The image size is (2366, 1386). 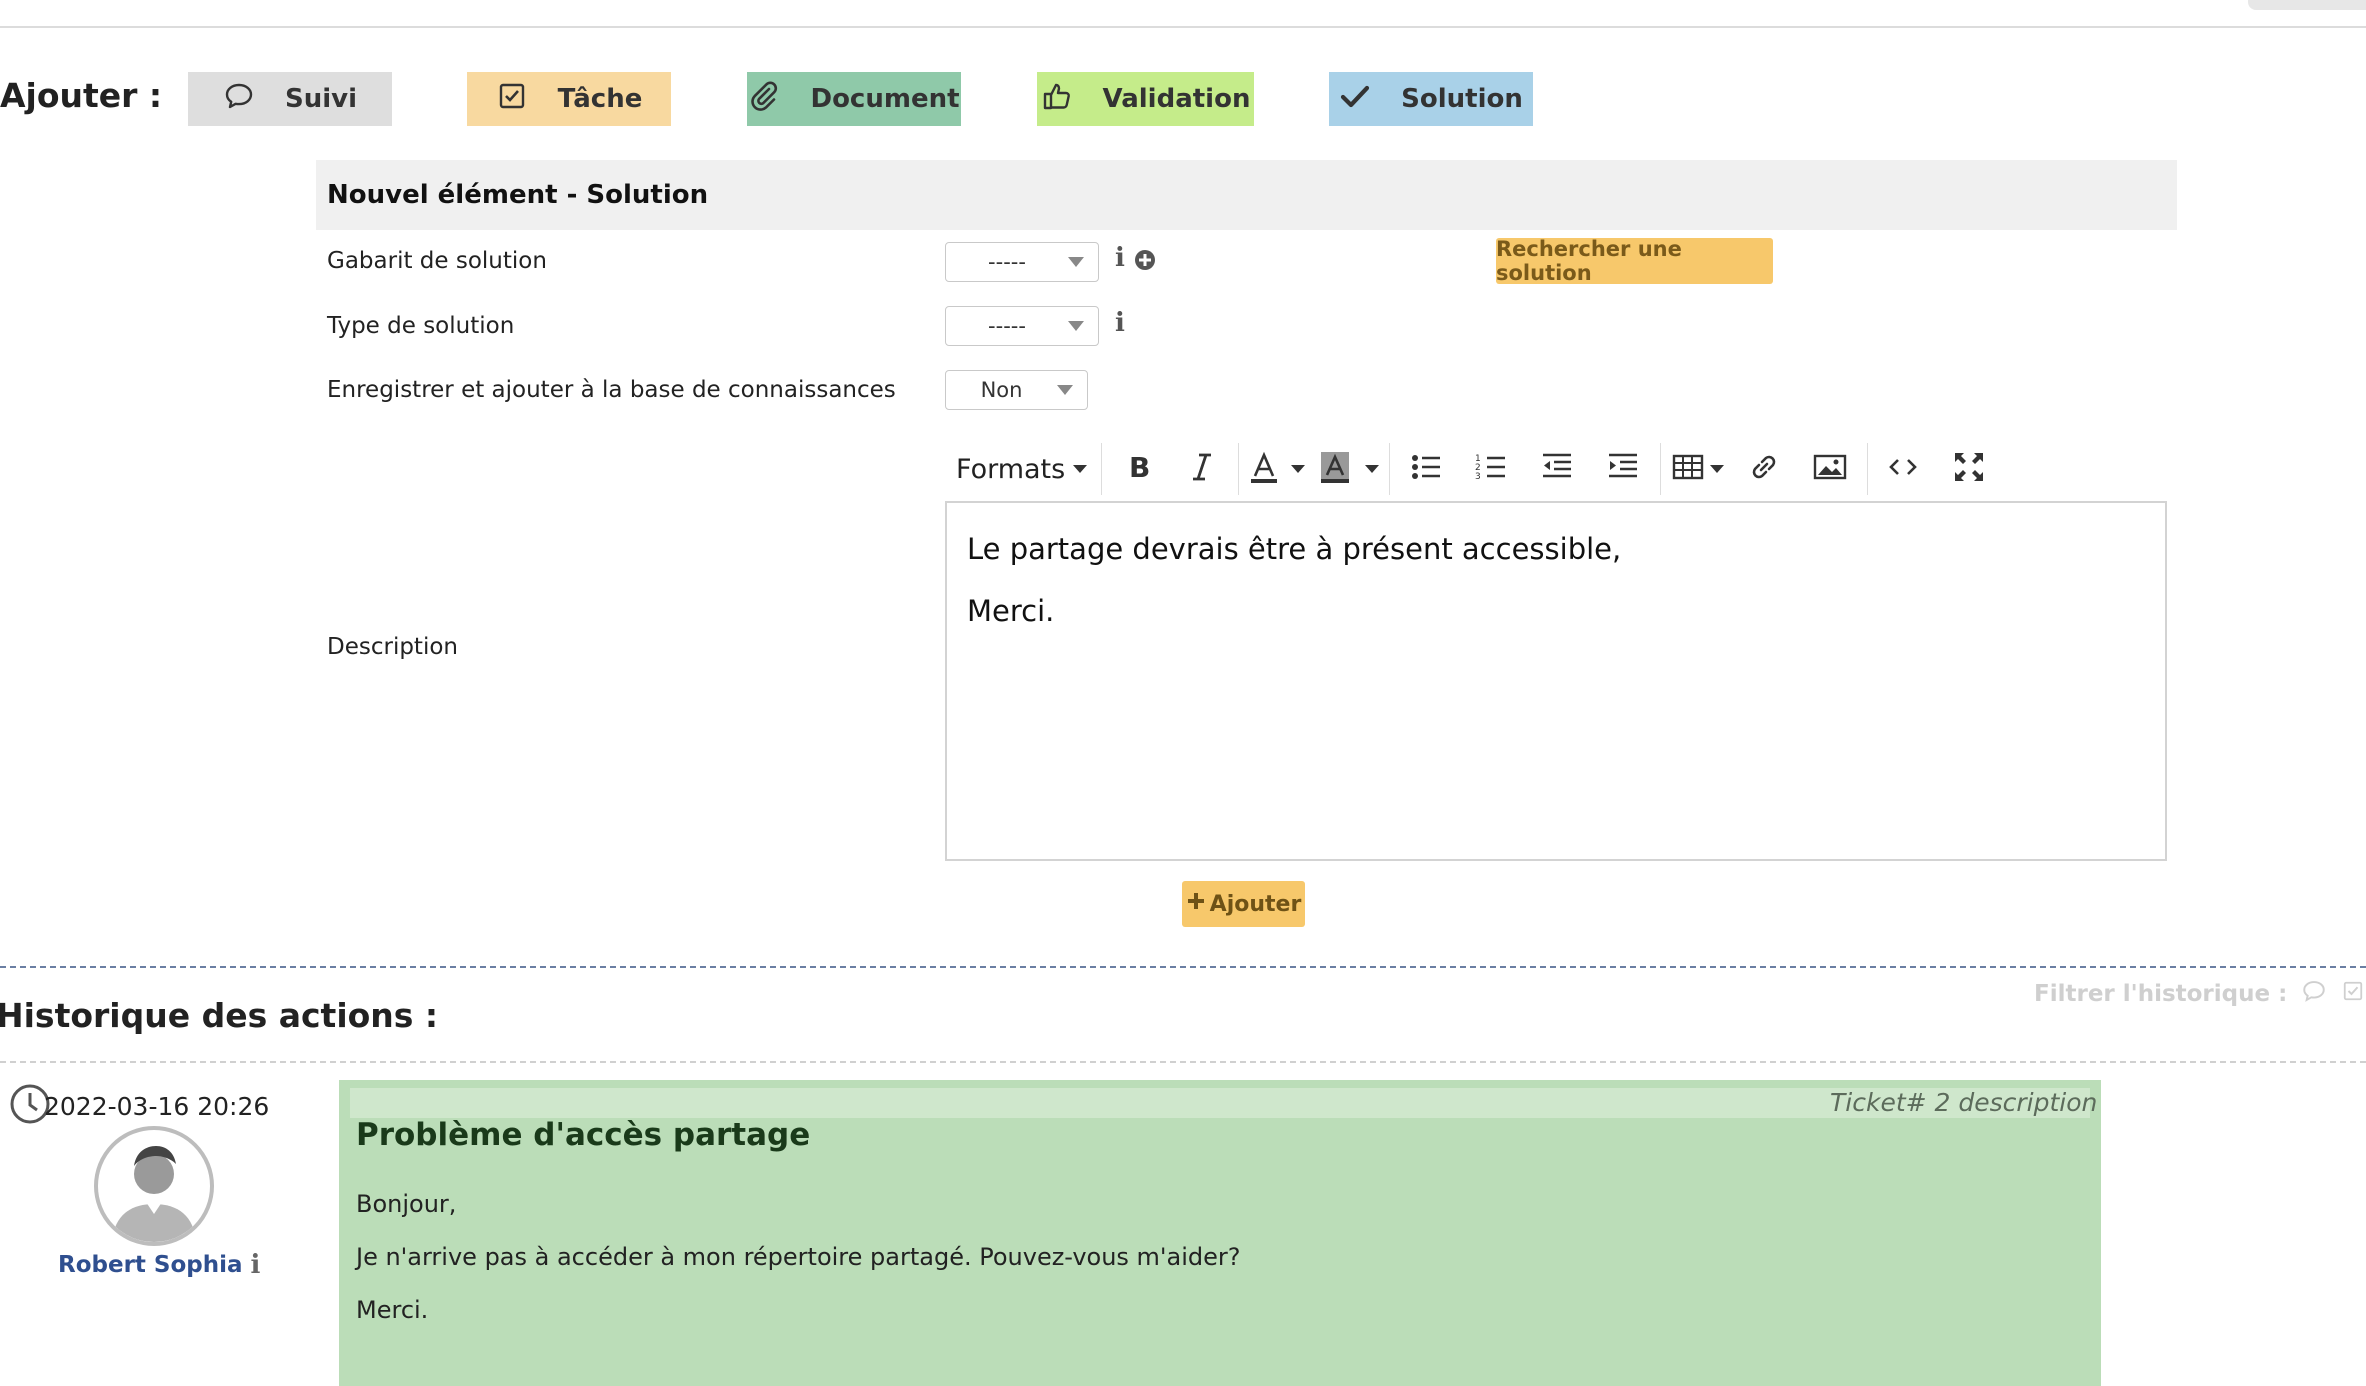 I want to click on bold-button: B, so click(x=1138, y=469).